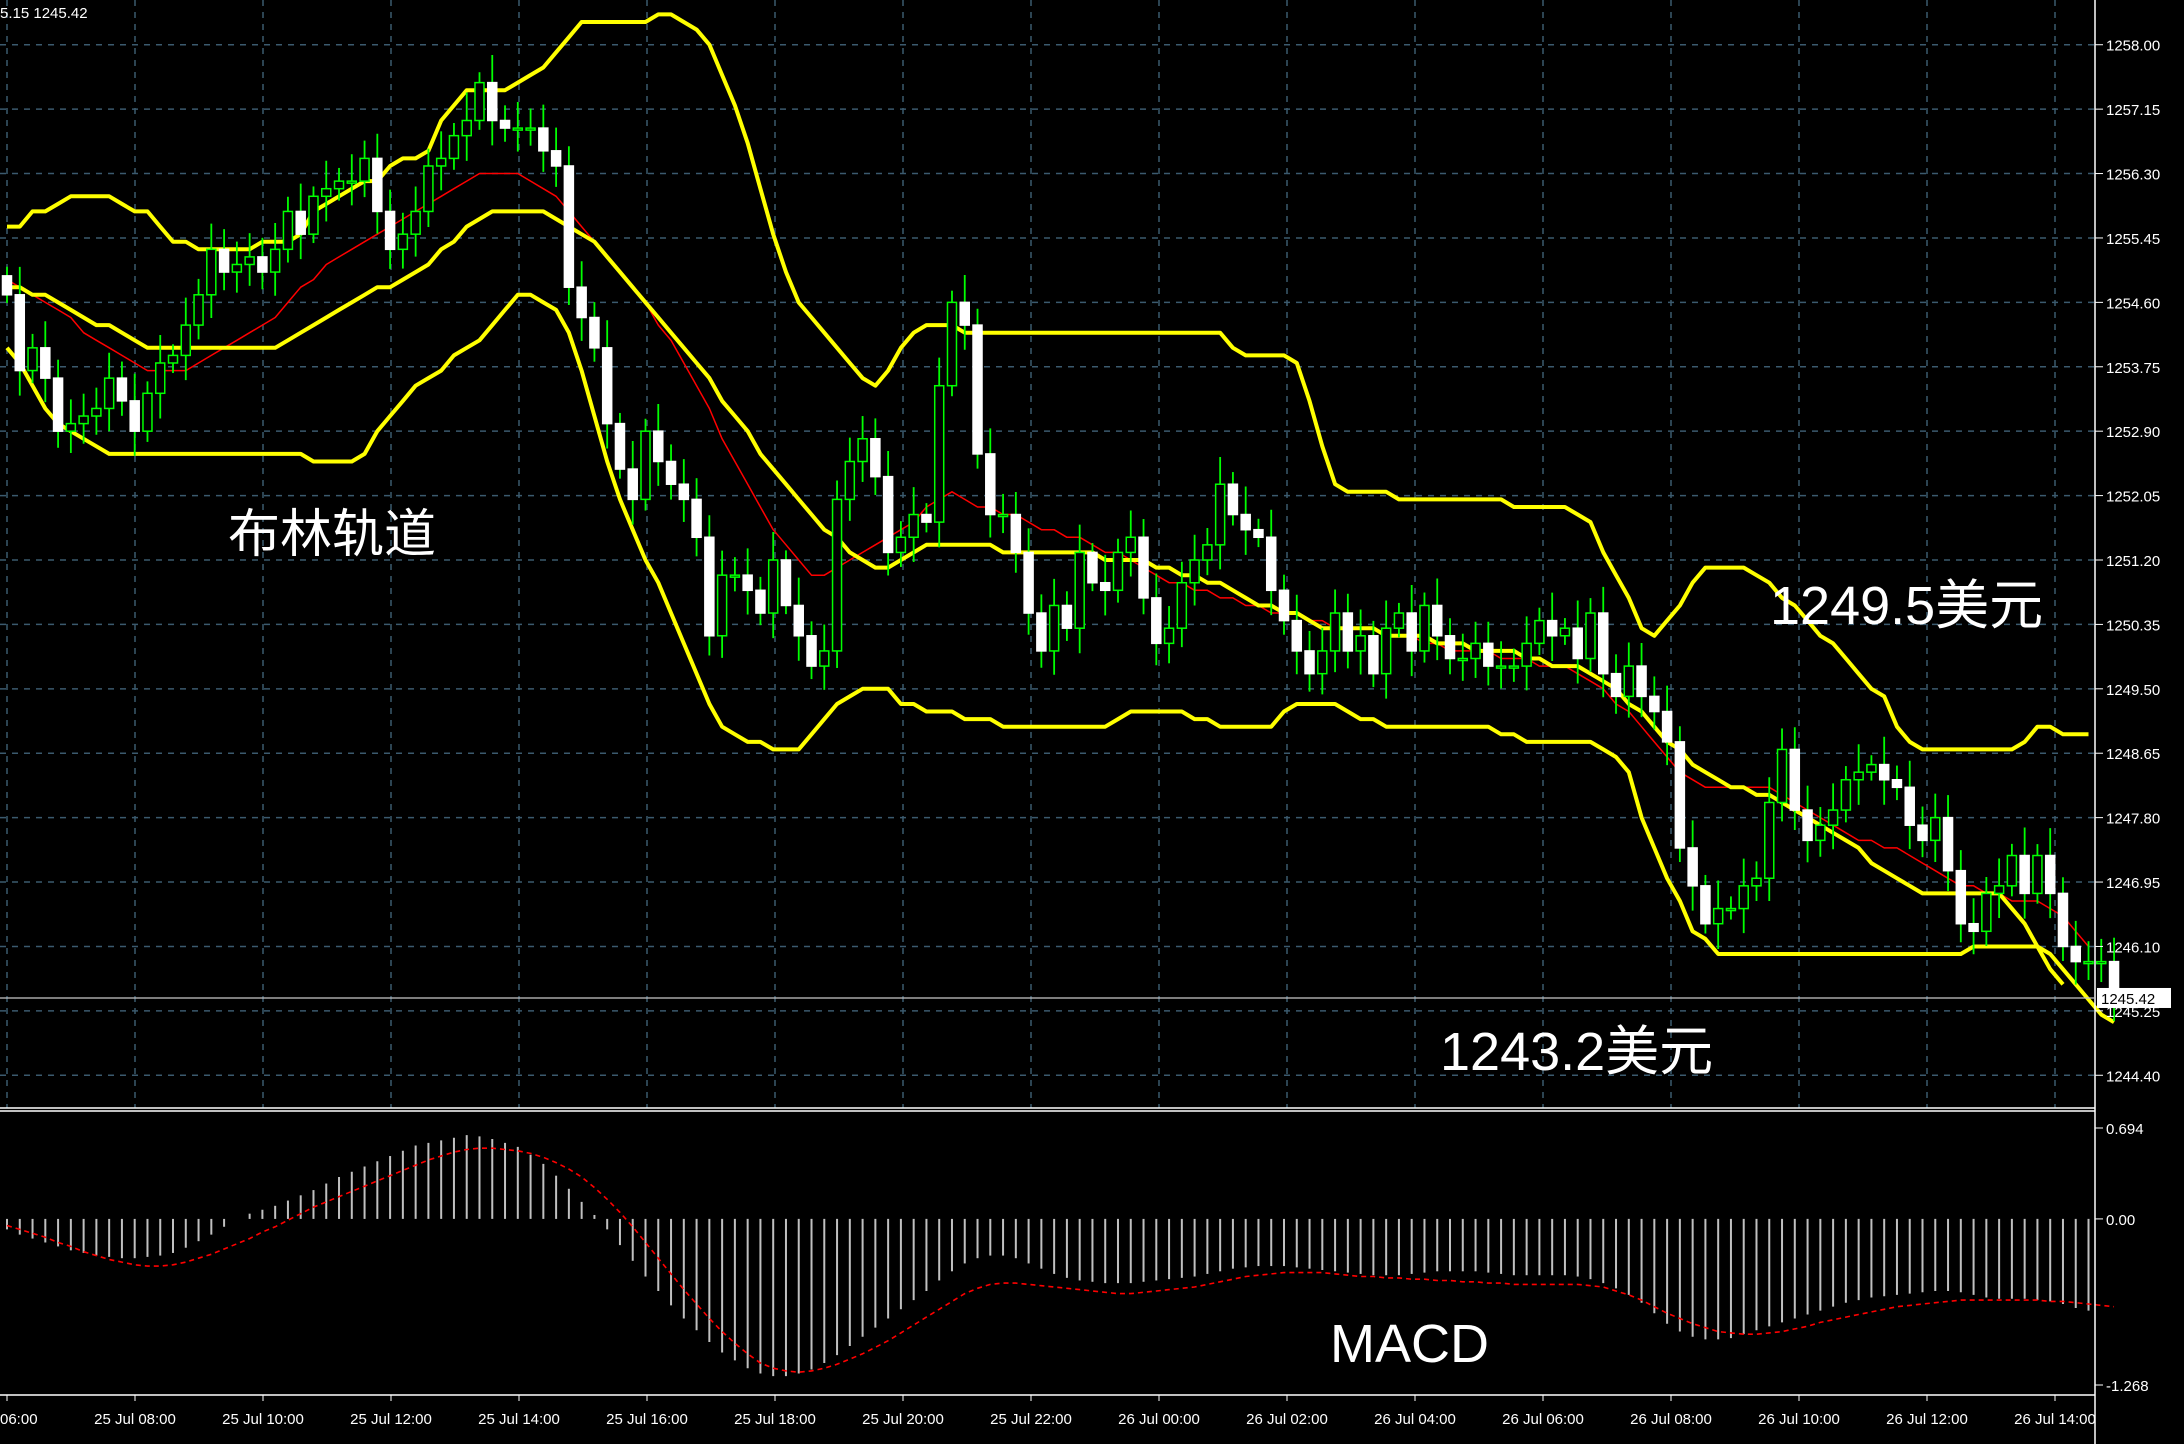  What do you see at coordinates (2133, 110) in the screenshot?
I see `price-tick-label: 1257.15` at bounding box center [2133, 110].